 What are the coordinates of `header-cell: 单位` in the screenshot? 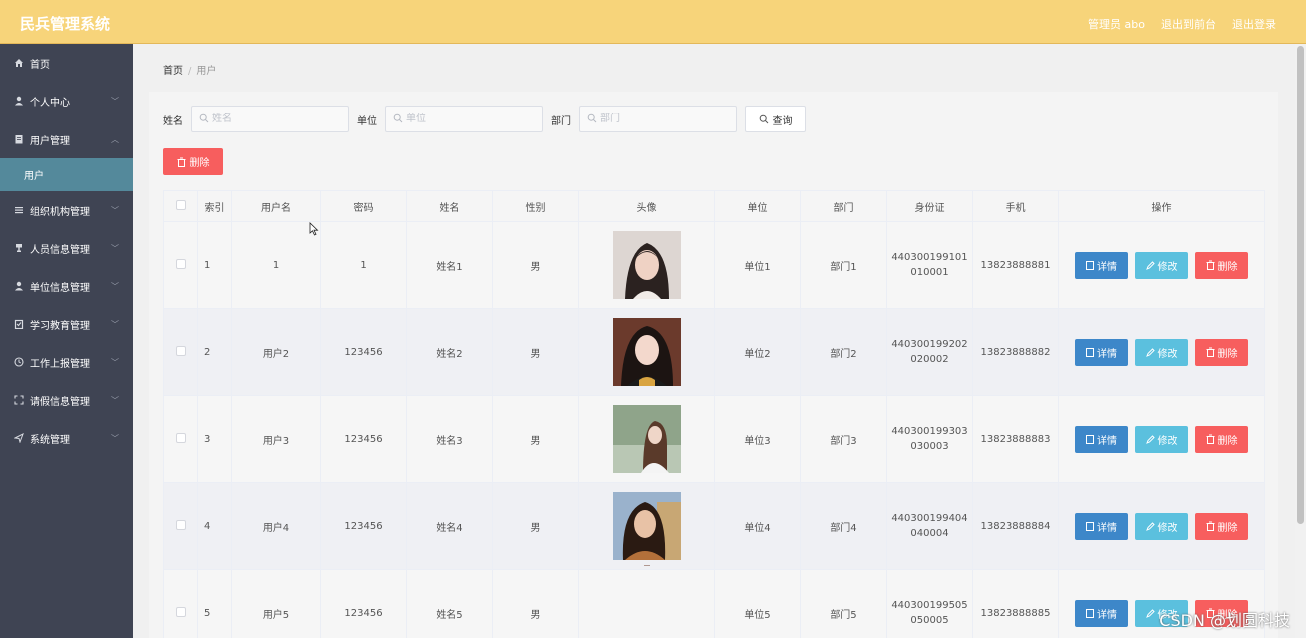 It's located at (757, 206).